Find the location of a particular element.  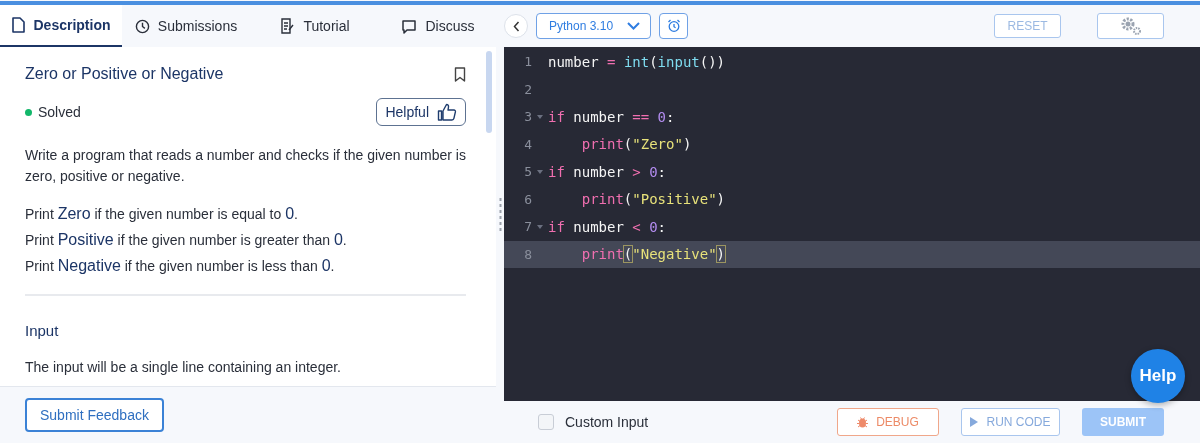

timer-button is located at coordinates (673, 26).